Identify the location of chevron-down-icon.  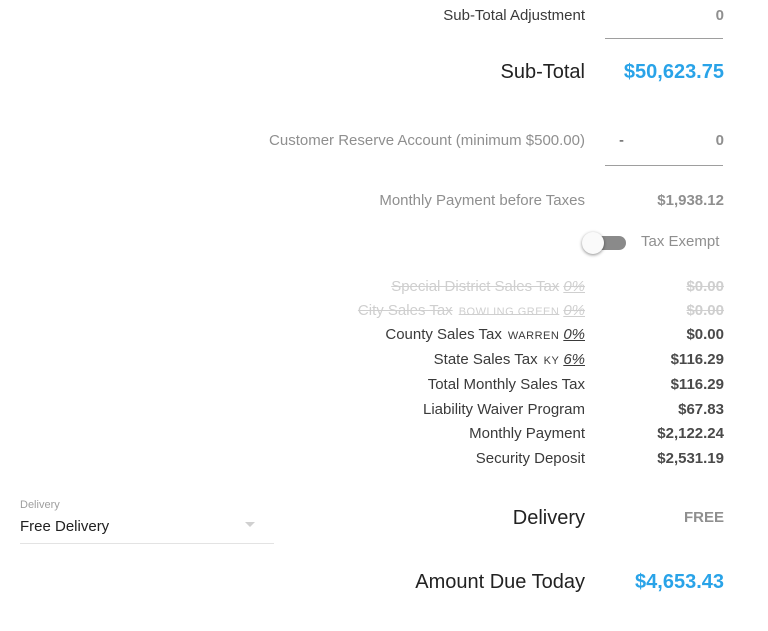
(250, 525).